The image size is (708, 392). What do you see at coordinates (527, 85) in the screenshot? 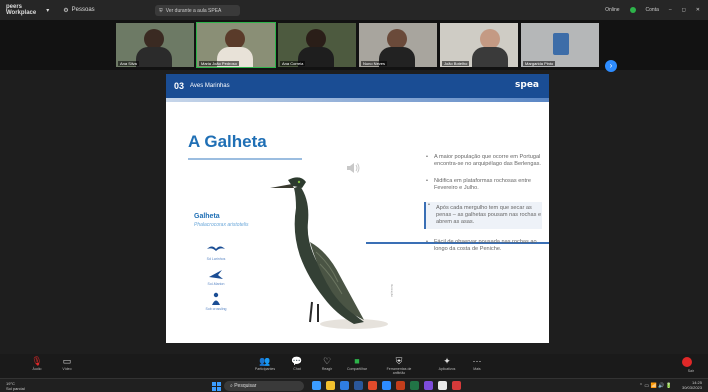
I see `spea-logo: spea` at bounding box center [527, 85].